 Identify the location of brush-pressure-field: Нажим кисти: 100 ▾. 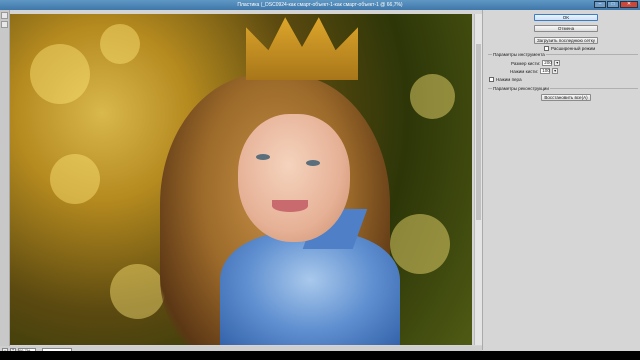
(534, 71).